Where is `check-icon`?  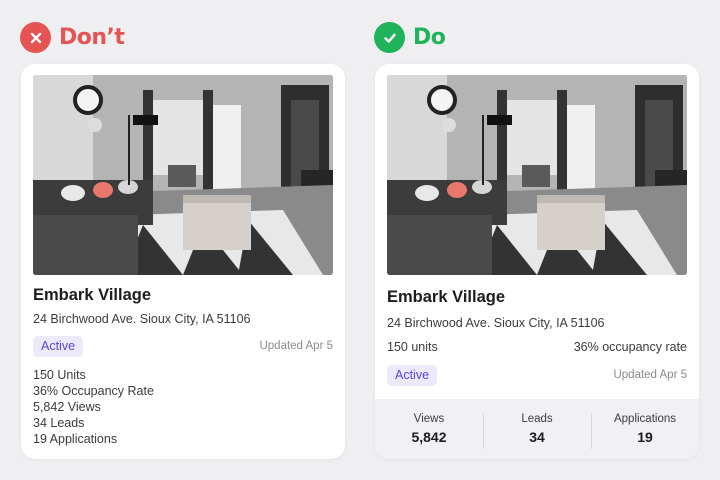
check-icon is located at coordinates (389, 37).